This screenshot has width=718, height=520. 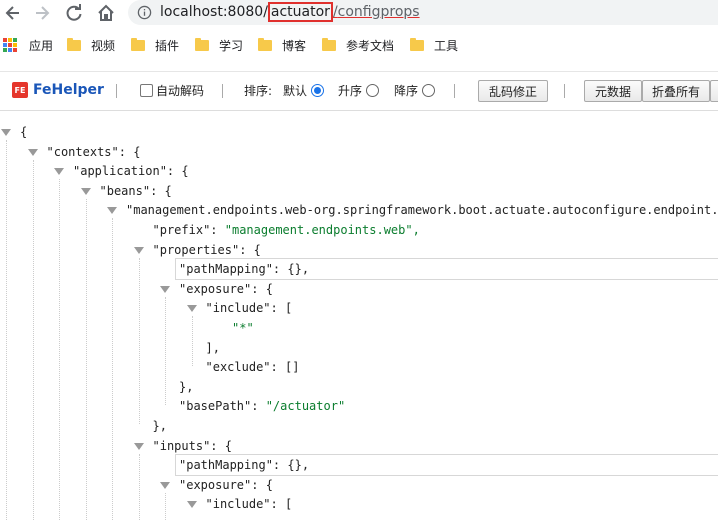 I want to click on json-line: "*", so click(x=243, y=328).